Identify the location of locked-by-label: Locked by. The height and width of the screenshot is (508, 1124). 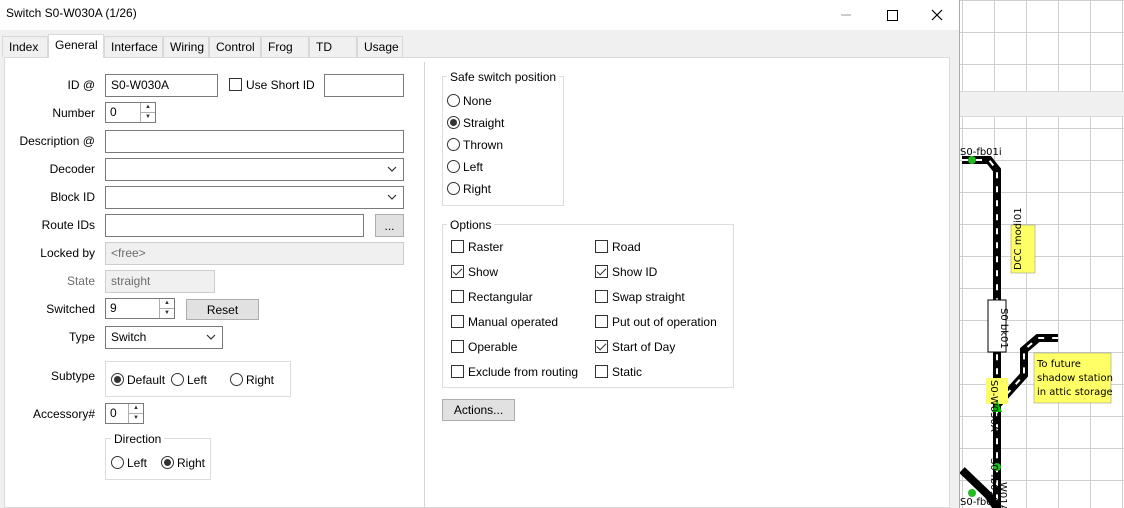
(67, 253).